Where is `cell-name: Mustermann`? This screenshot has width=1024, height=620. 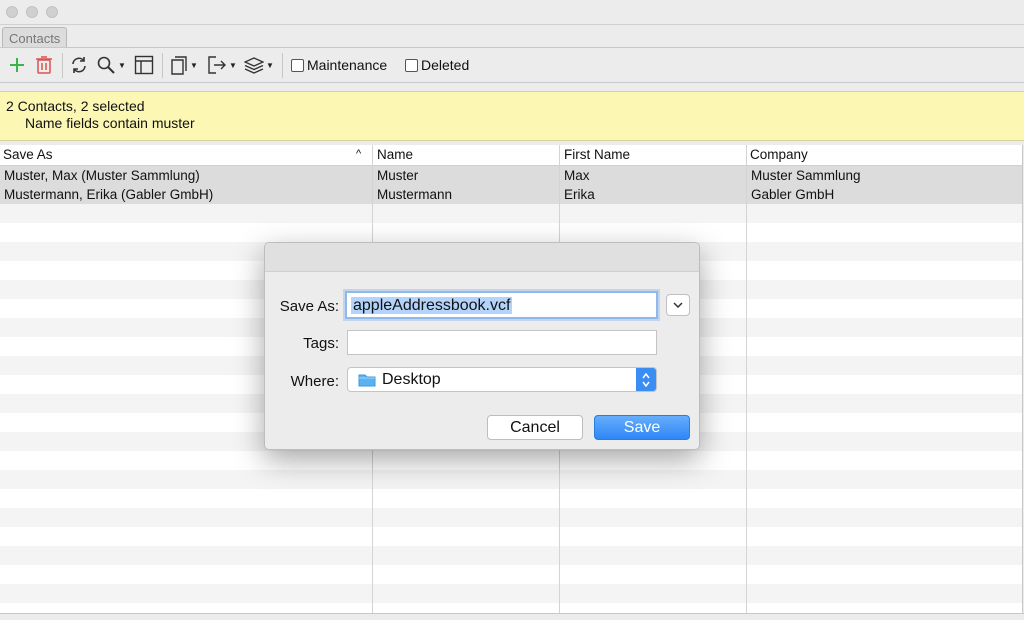
cell-name: Mustermann is located at coordinates (415, 194).